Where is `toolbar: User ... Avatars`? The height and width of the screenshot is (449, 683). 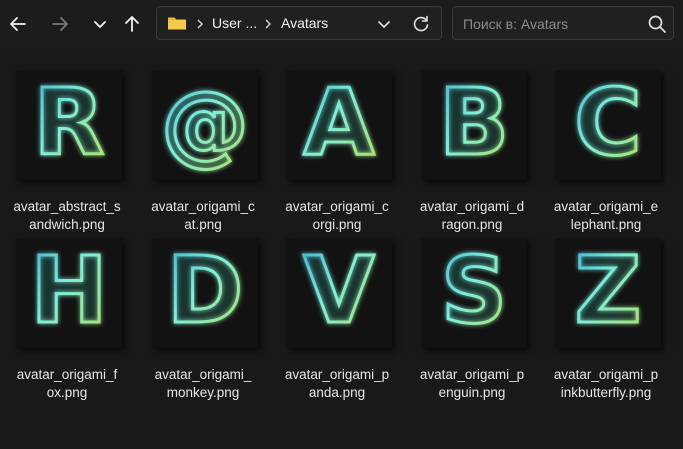
toolbar: User ... Avatars is located at coordinates (341, 24).